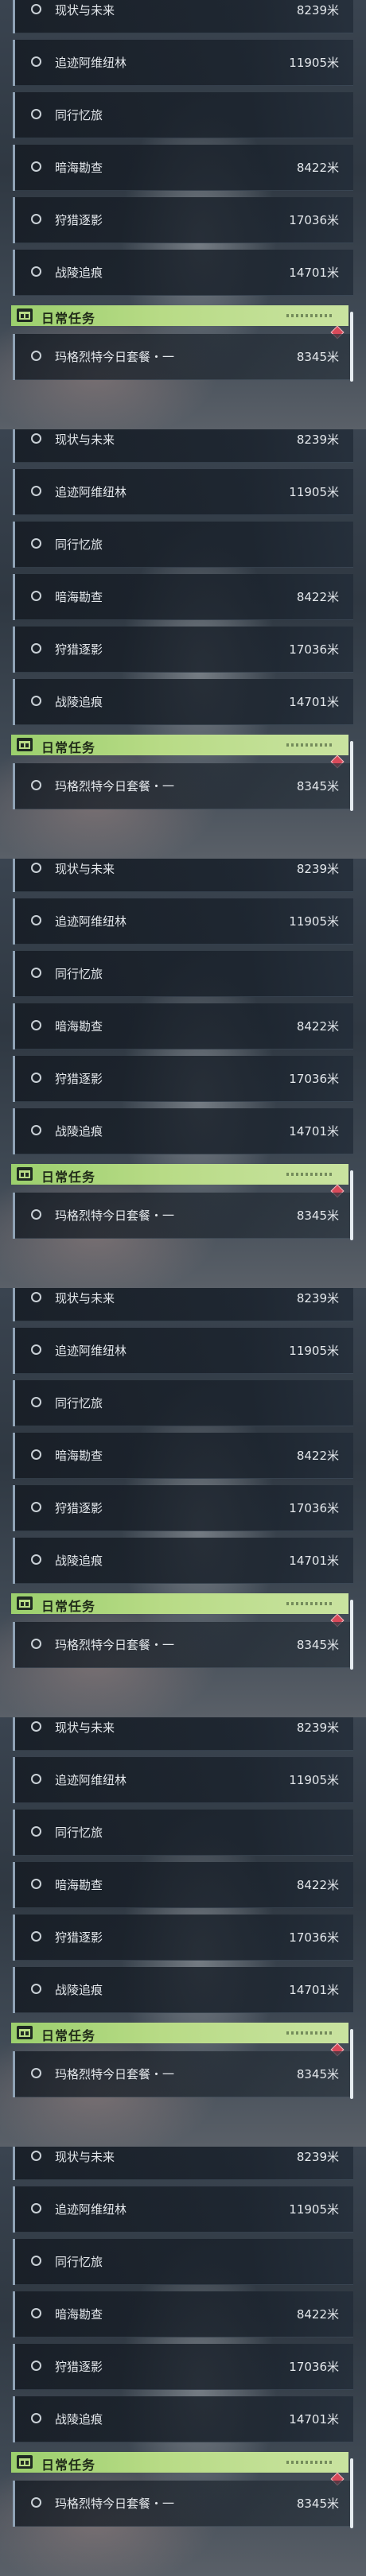 The height and width of the screenshot is (2576, 366). What do you see at coordinates (79, 2419) in the screenshot?
I see `quest-name: 战陵追痕` at bounding box center [79, 2419].